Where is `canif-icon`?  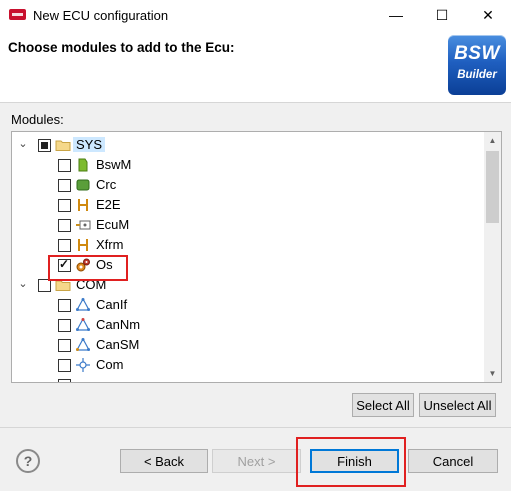 canif-icon is located at coordinates (83, 304).